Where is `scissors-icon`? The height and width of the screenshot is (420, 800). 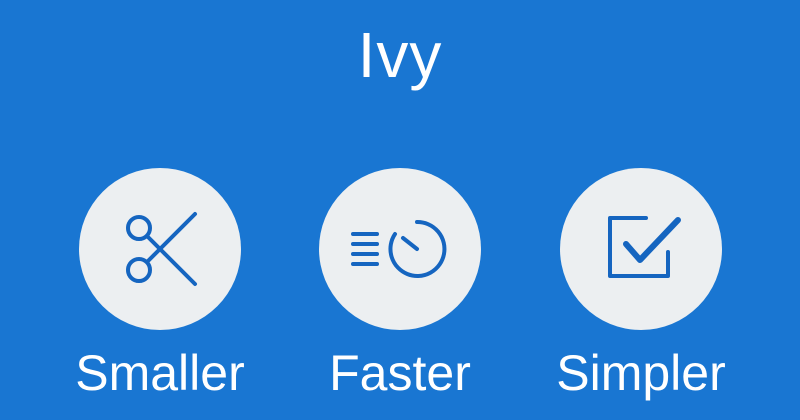 scissors-icon is located at coordinates (161, 249).